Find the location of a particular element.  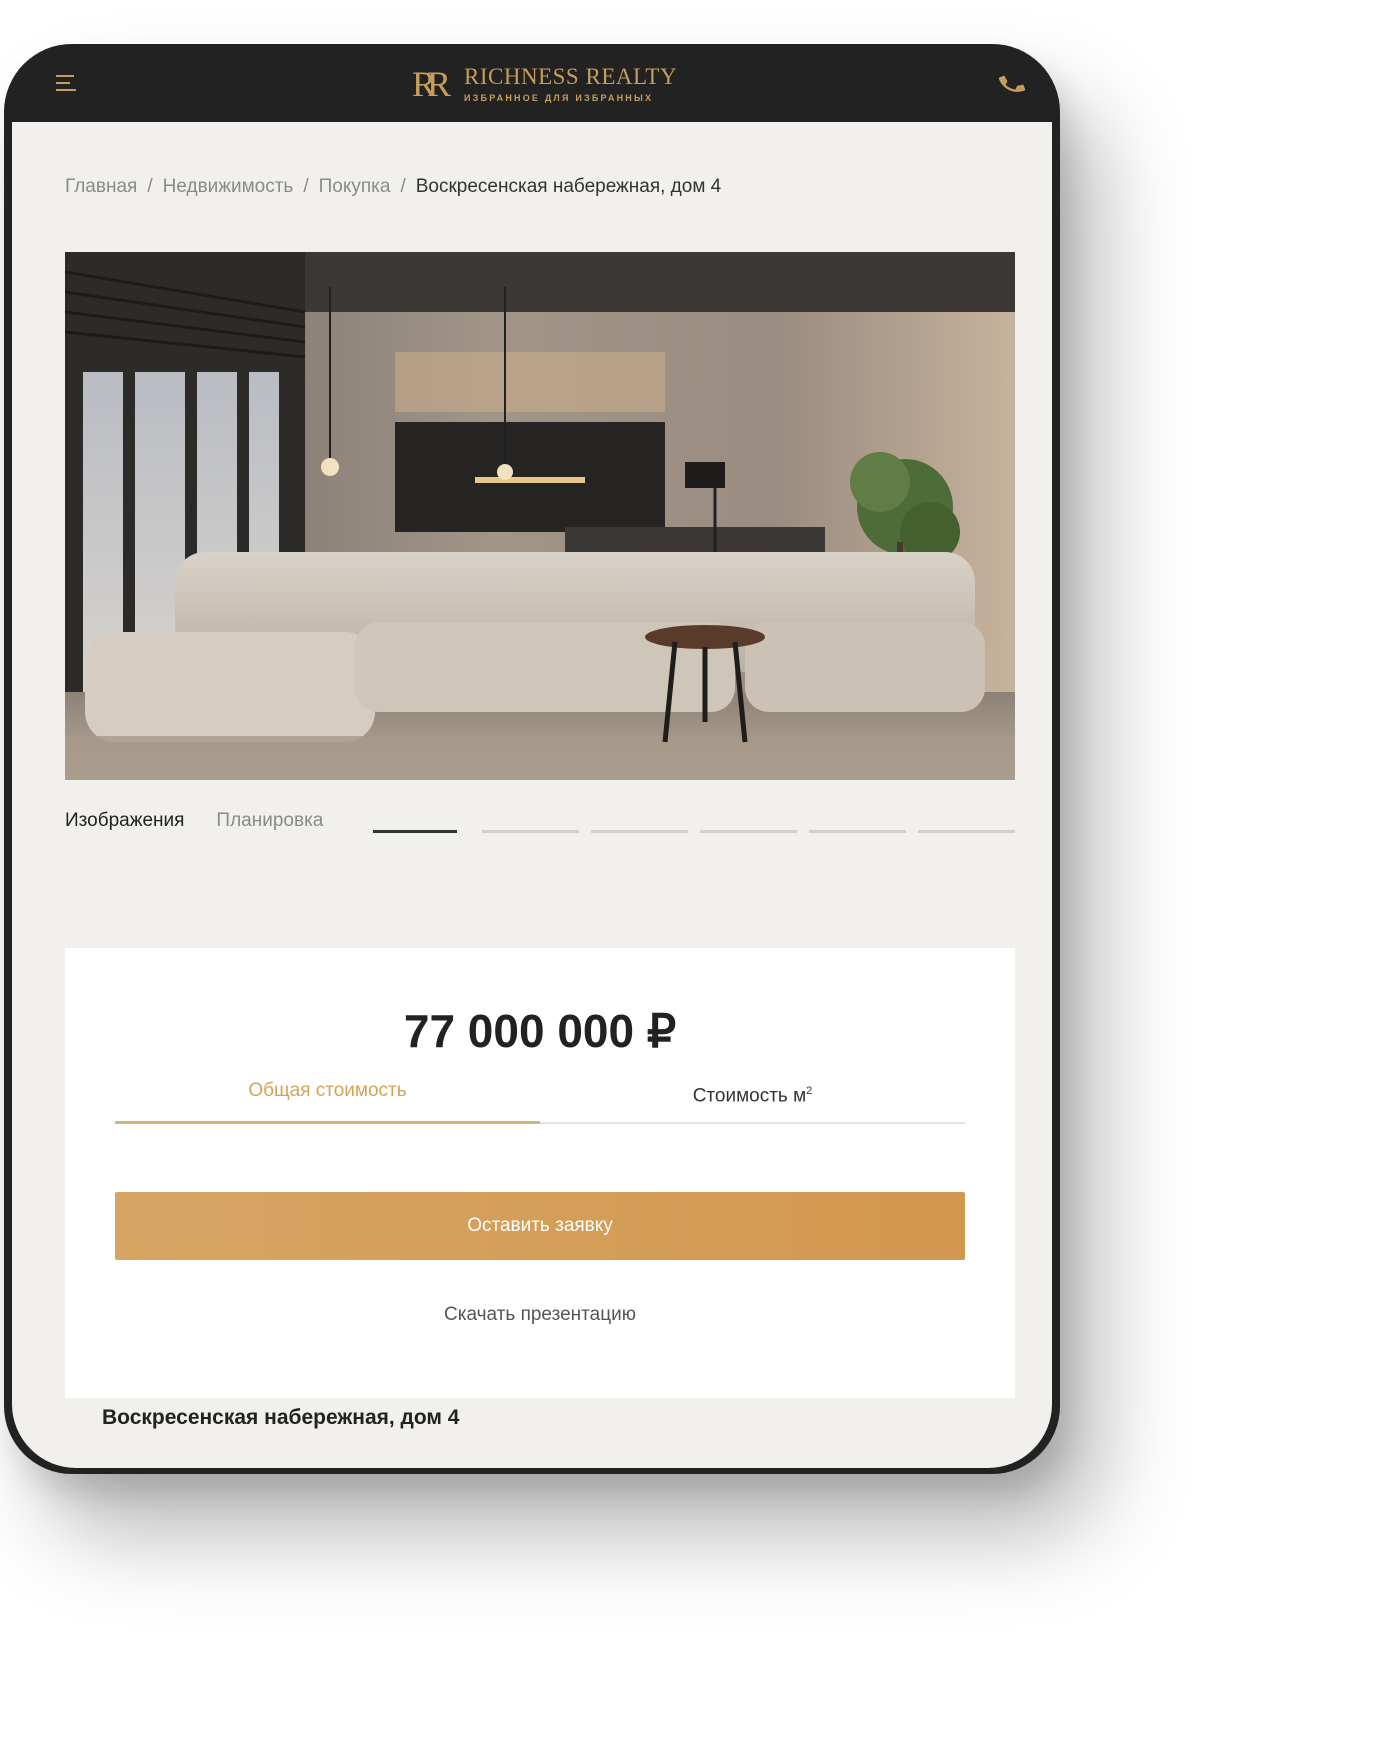

slide-indicator-active is located at coordinates (415, 831).